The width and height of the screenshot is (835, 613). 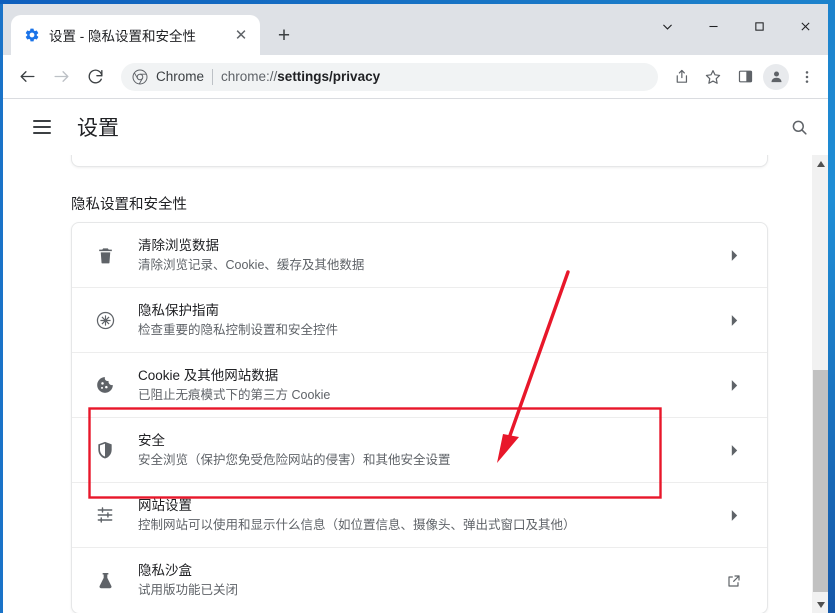 I want to click on section-title: 隐私设置和安全性, so click(x=129, y=205).